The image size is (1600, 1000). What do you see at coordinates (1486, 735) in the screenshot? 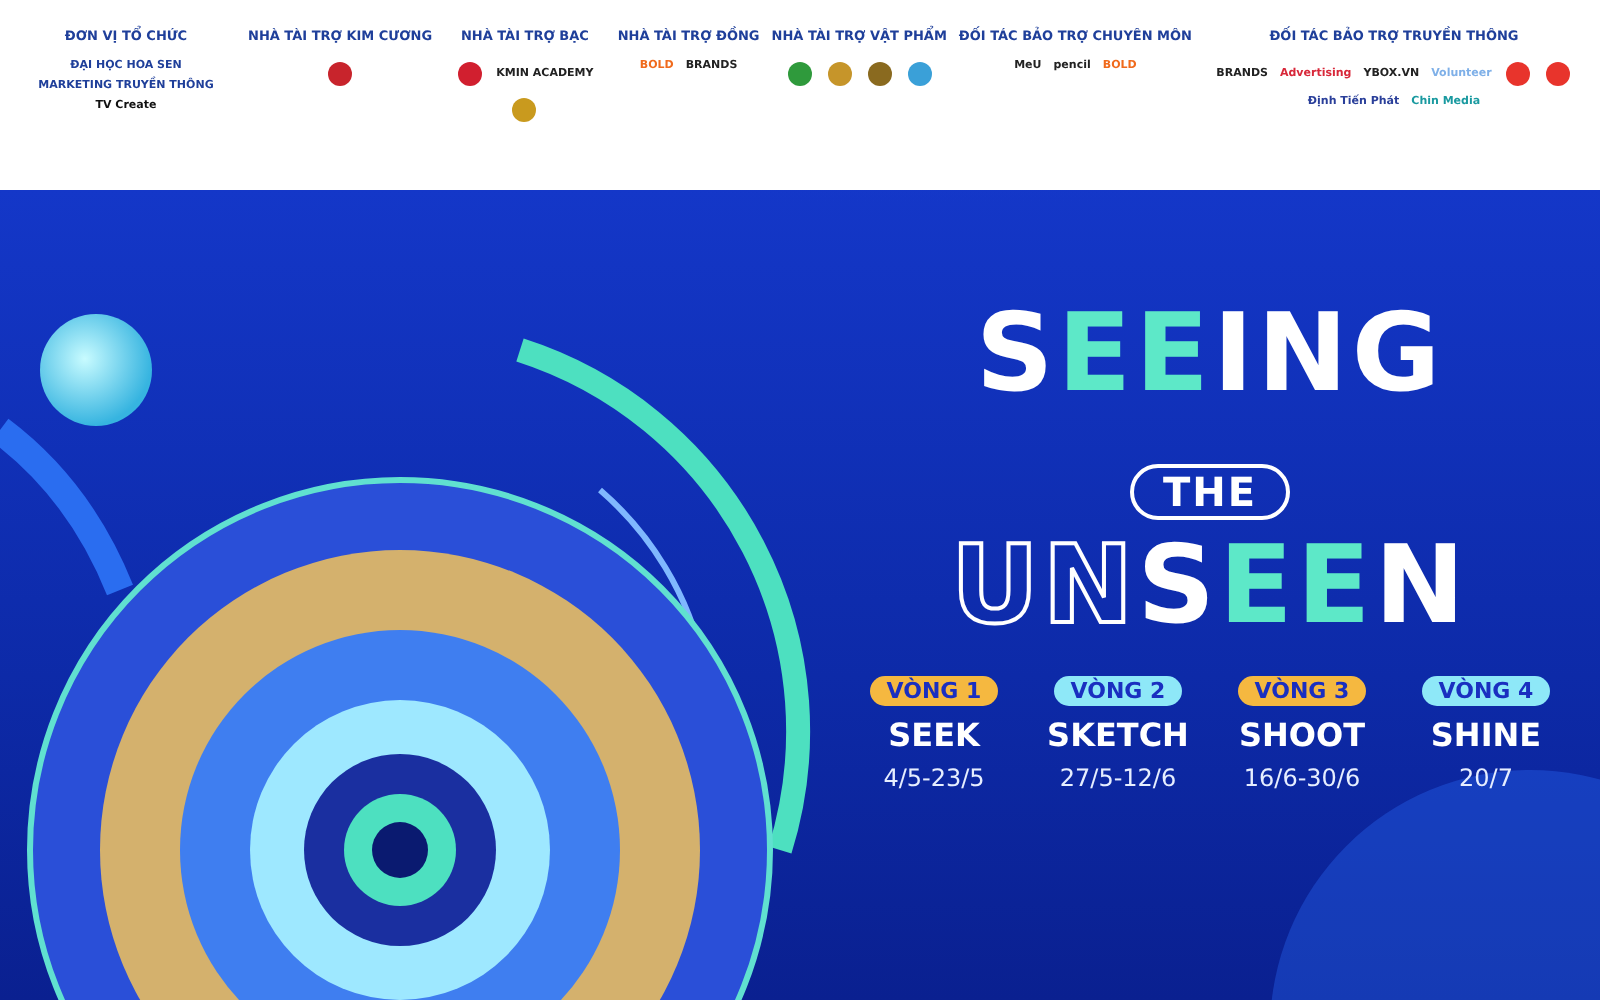
I see `round-name: SHINE` at bounding box center [1486, 735].